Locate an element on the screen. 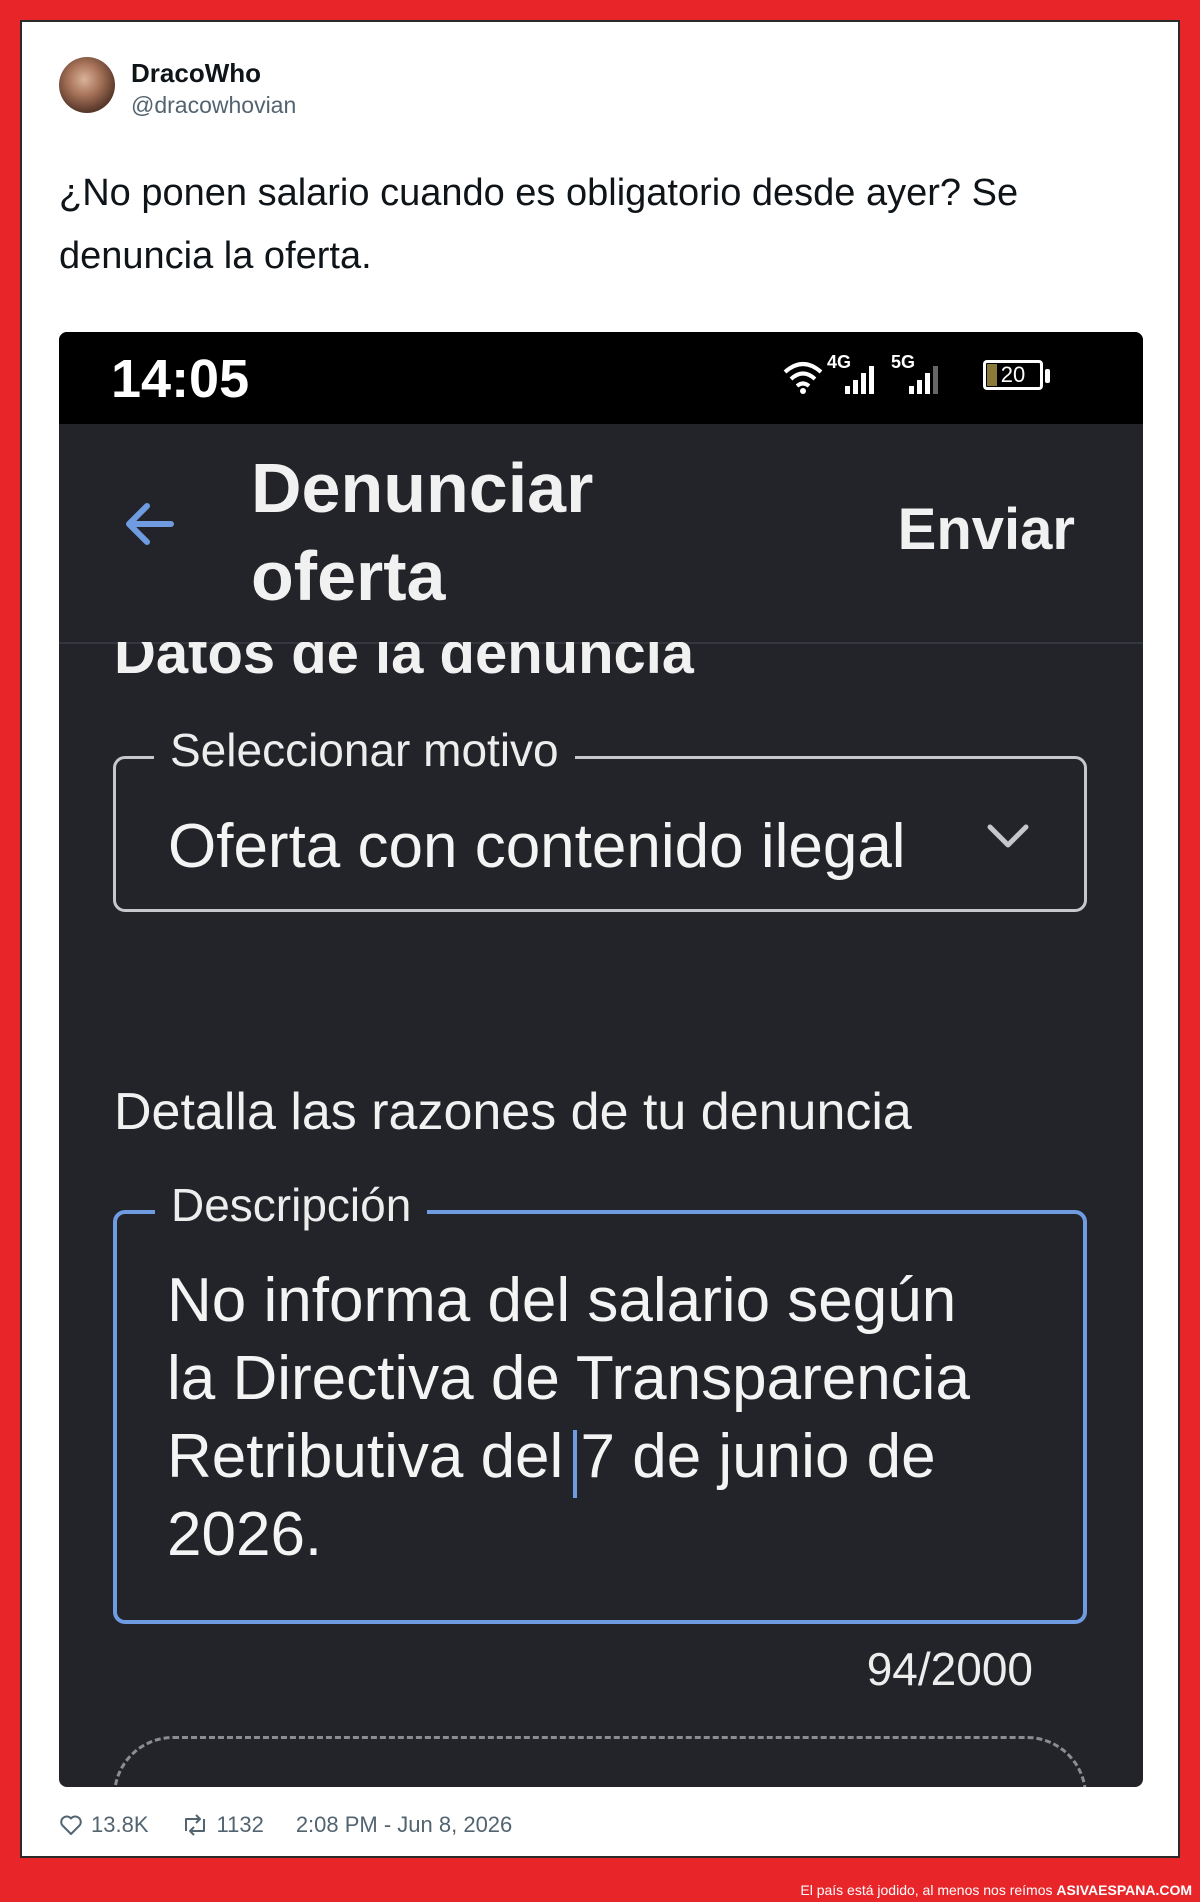 The width and height of the screenshot is (1200, 1902). reason-select-label: Seleccionar motivo is located at coordinates (364, 750).